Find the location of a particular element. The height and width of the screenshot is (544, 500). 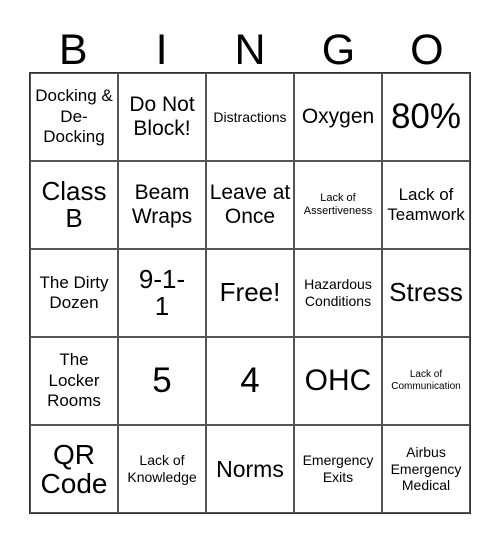

bingo-cell: Lack of Assertiveness is located at coordinates (338, 205).